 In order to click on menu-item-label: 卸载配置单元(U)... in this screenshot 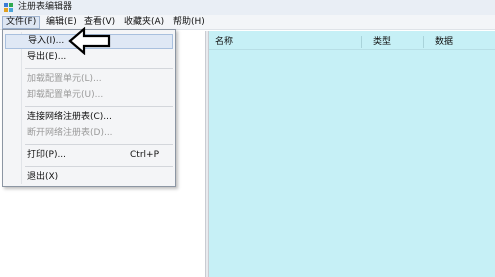, I will do `click(65, 95)`.